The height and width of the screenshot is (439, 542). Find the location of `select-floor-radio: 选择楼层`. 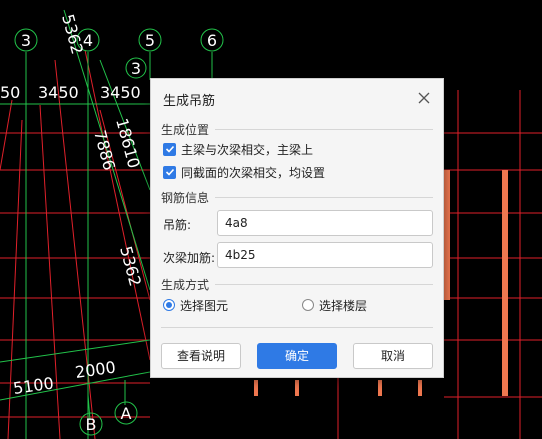

select-floor-radio: 选择楼层 is located at coordinates (334, 305).